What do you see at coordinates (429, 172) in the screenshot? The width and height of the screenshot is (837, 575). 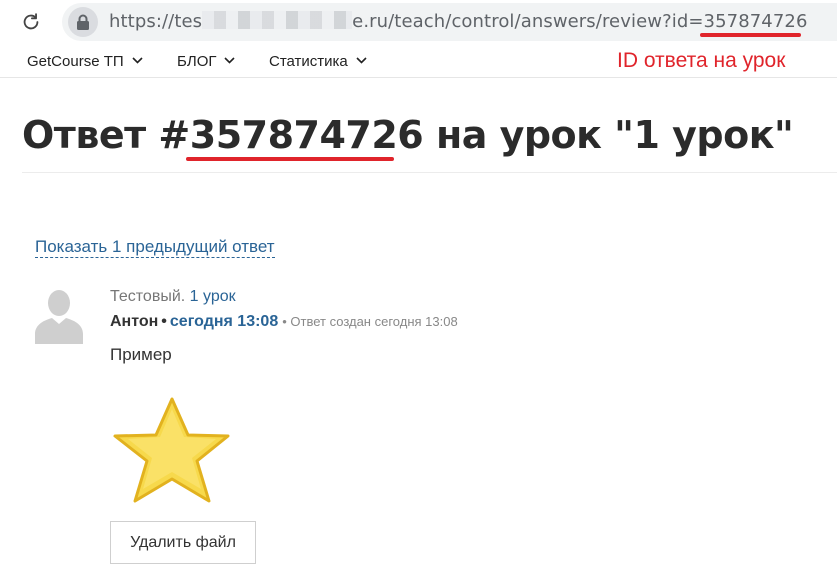 I see `title-divider` at bounding box center [429, 172].